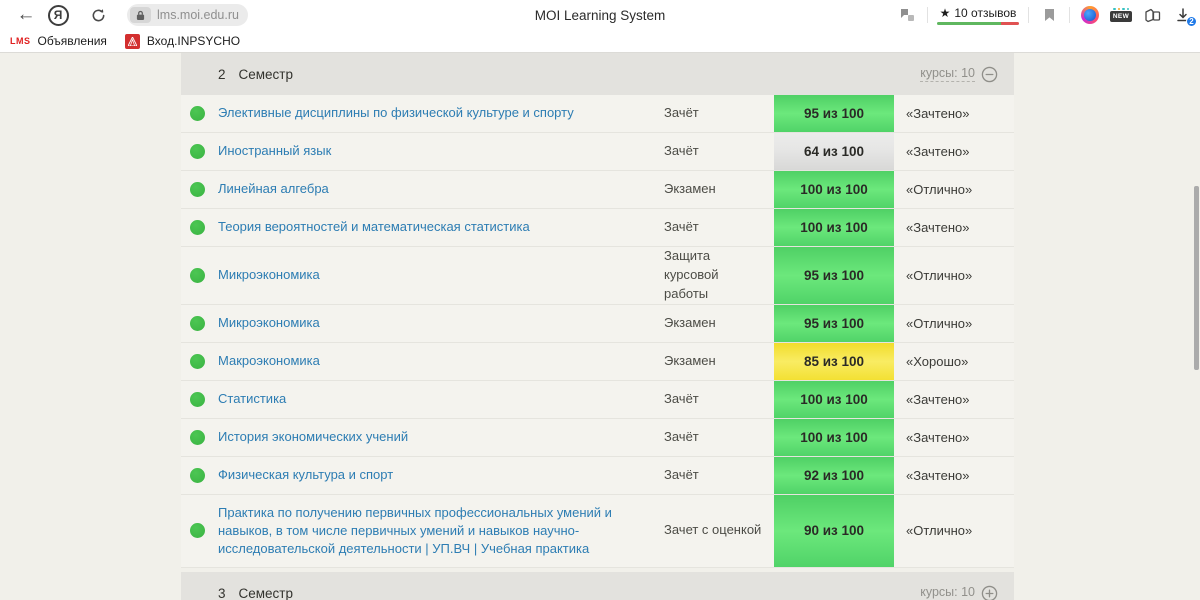 This screenshot has height=600, width=1200. I want to click on course-name-cell: Линейная алгебра, so click(441, 189).